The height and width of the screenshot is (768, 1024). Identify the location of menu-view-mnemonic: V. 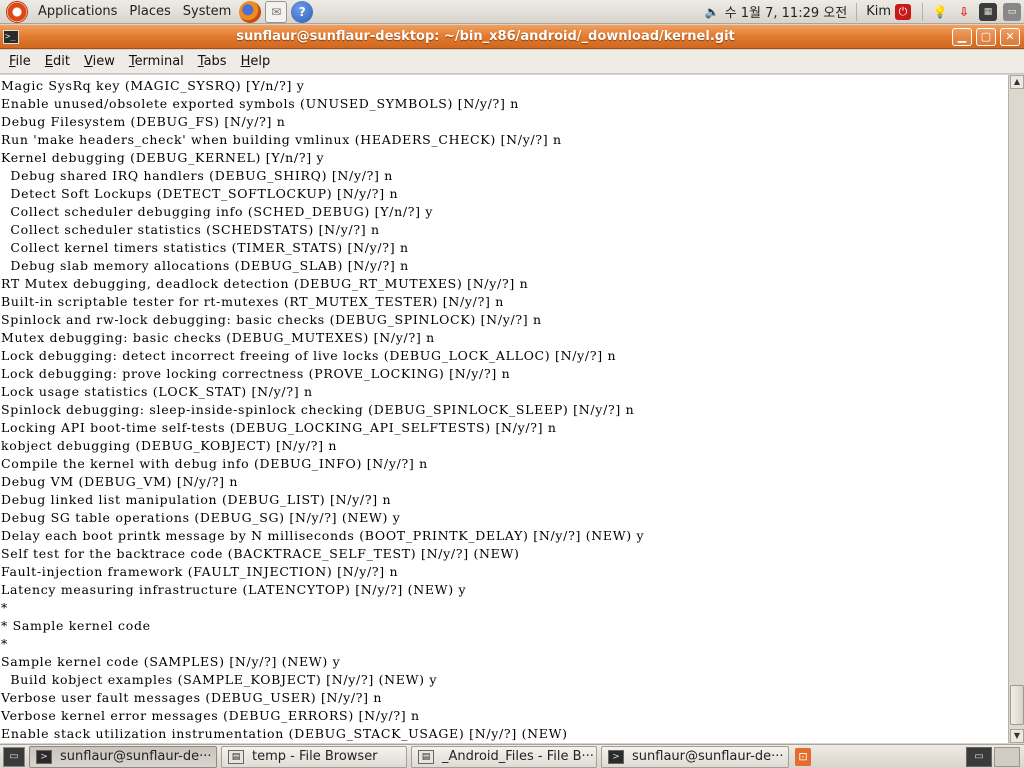
(88, 61).